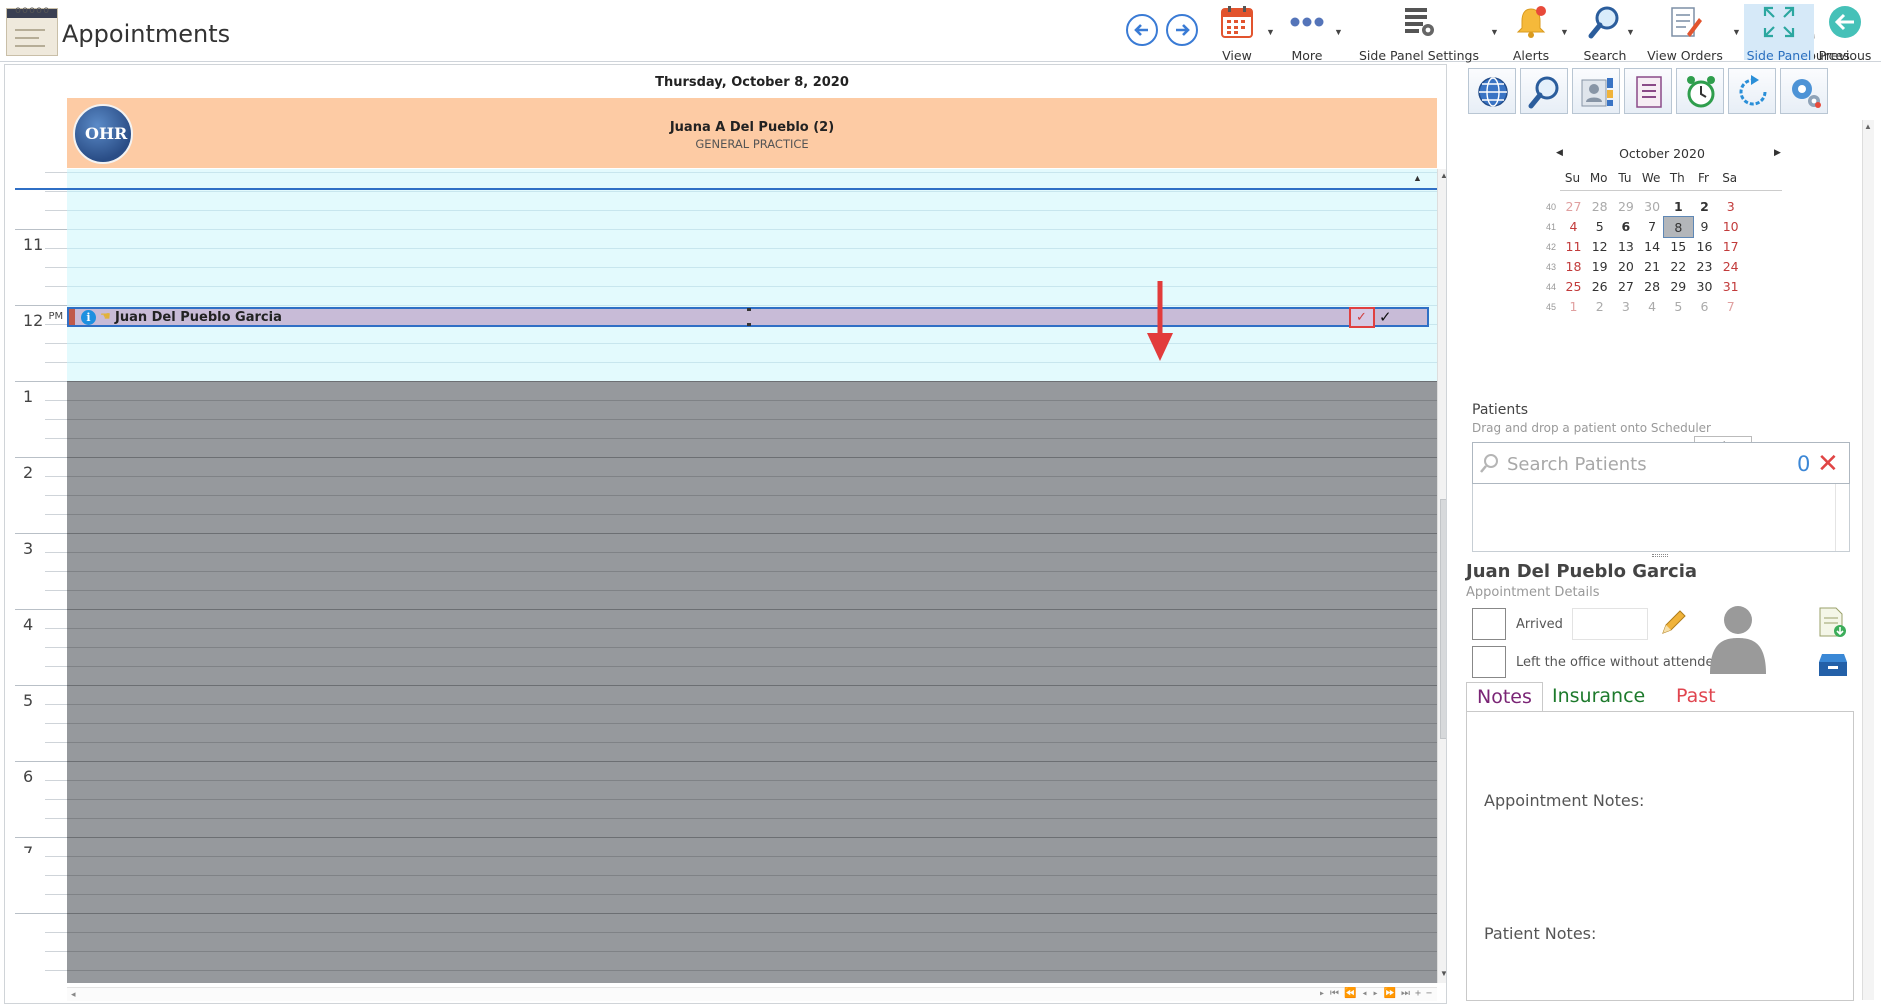 The image size is (1881, 1007). I want to click on view-dropdown-icon: ▼, so click(1270, 32).